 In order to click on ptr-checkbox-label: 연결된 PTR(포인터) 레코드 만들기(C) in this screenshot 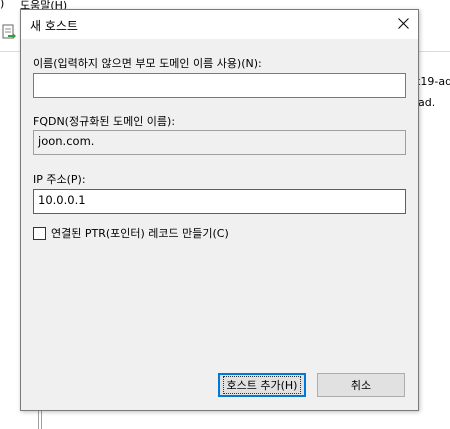, I will do `click(140, 233)`.